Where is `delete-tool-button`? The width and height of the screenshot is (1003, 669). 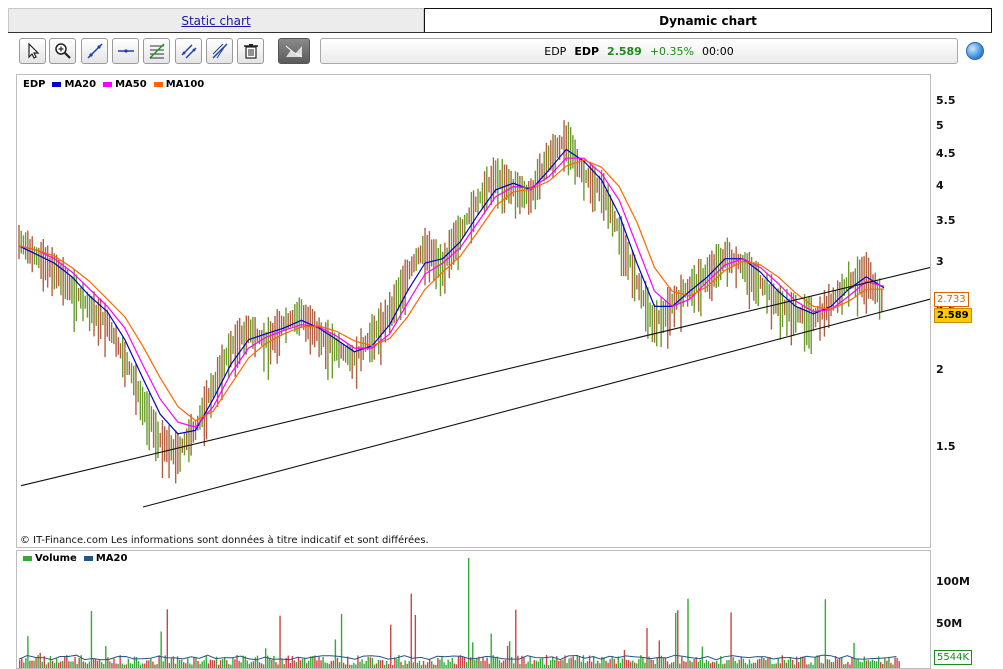 delete-tool-button is located at coordinates (250, 51).